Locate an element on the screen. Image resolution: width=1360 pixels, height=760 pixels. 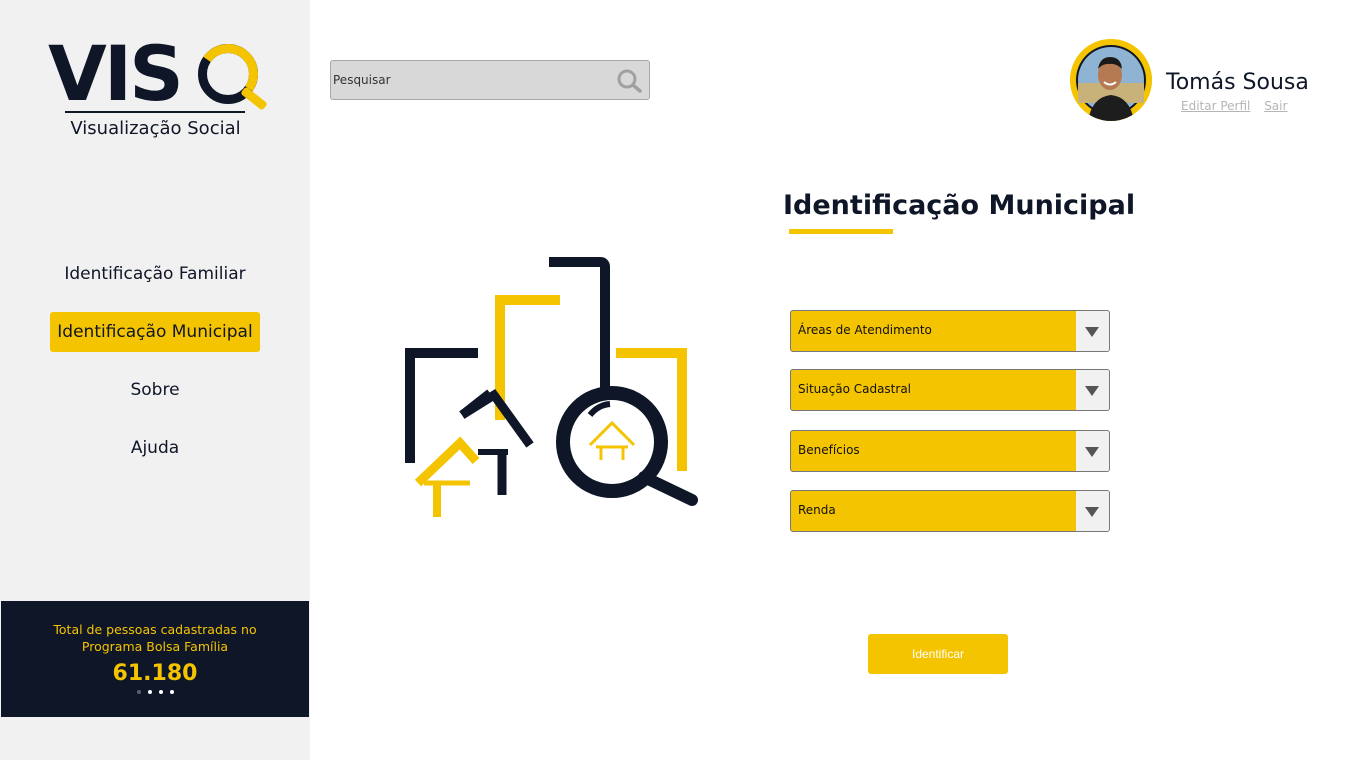
logo-subtitle: Visualização Social is located at coordinates (155, 128).